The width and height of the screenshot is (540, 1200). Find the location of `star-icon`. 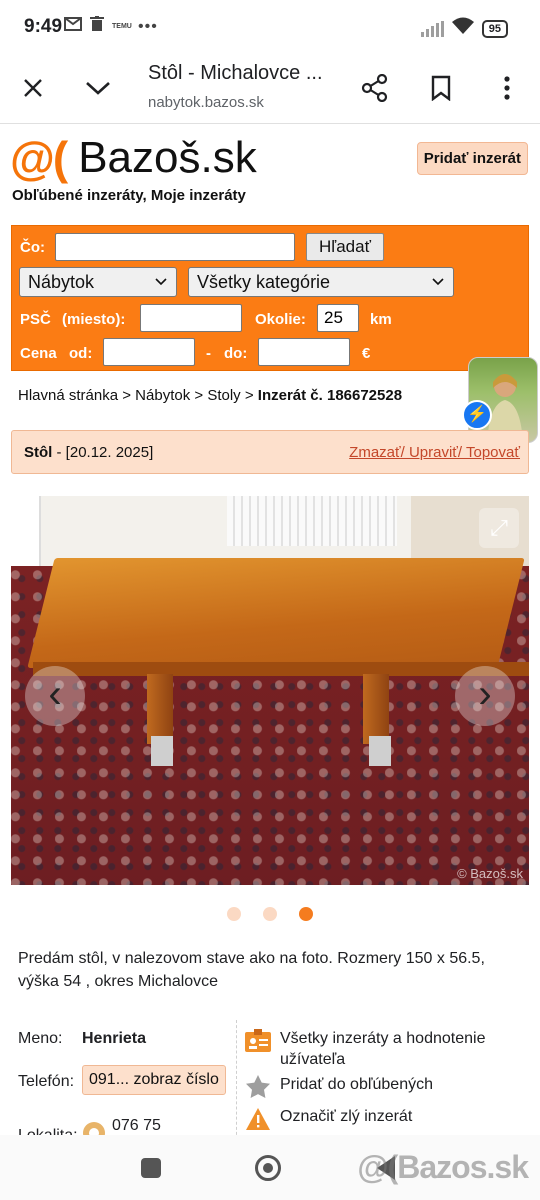

star-icon is located at coordinates (258, 1087).